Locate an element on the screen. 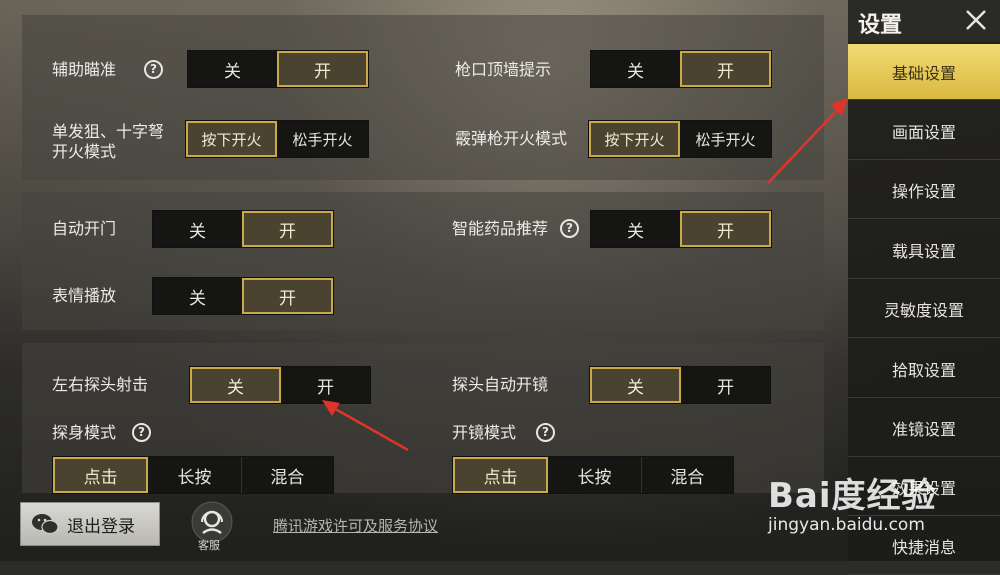  peek-mode-help-icon: ? is located at coordinates (141, 432).